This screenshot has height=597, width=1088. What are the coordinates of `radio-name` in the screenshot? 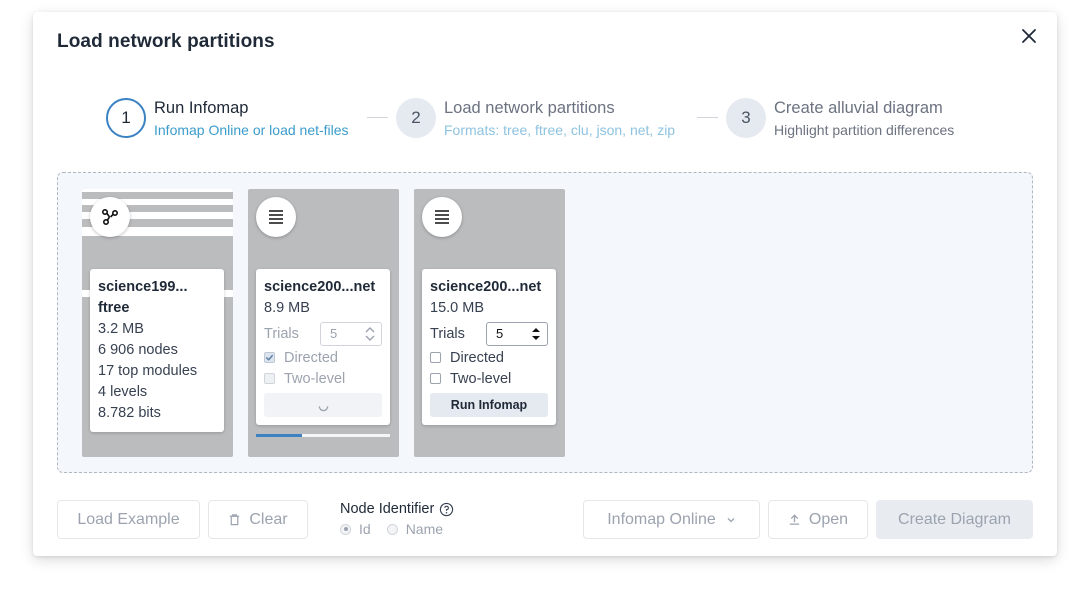 It's located at (392, 529).